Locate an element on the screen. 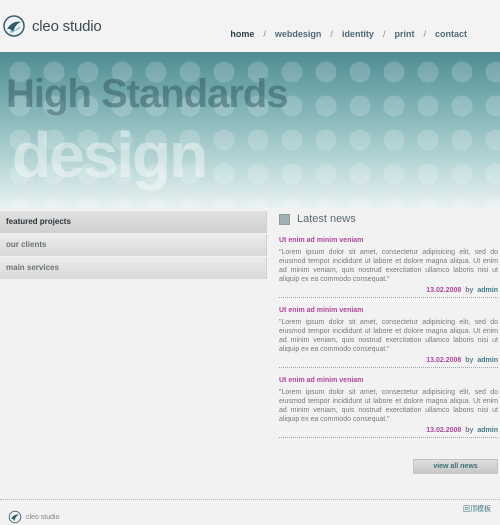  sidebar-item-featured-projects: featured projects is located at coordinates (133, 222).